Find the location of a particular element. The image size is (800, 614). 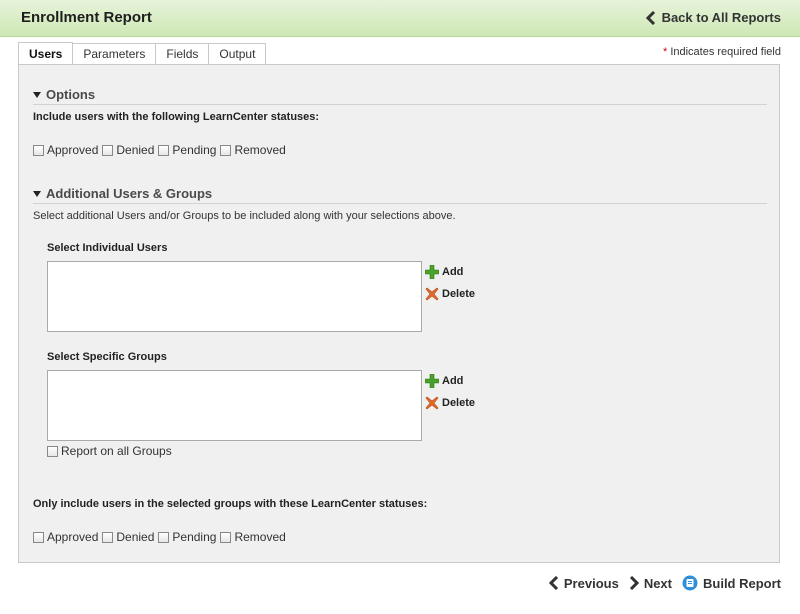

report-header: Enrollment Report Back to All Reports is located at coordinates (400, 18).